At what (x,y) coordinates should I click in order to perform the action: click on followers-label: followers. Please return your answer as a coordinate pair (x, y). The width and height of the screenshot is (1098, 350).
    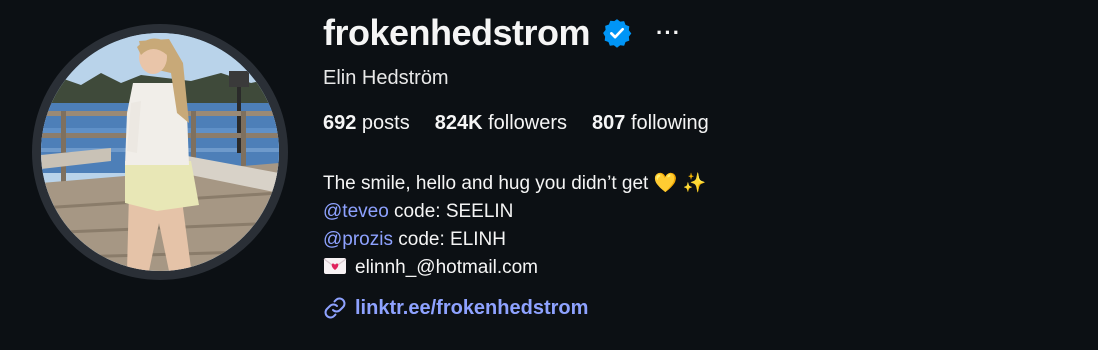
    Looking at the image, I should click on (525, 123).